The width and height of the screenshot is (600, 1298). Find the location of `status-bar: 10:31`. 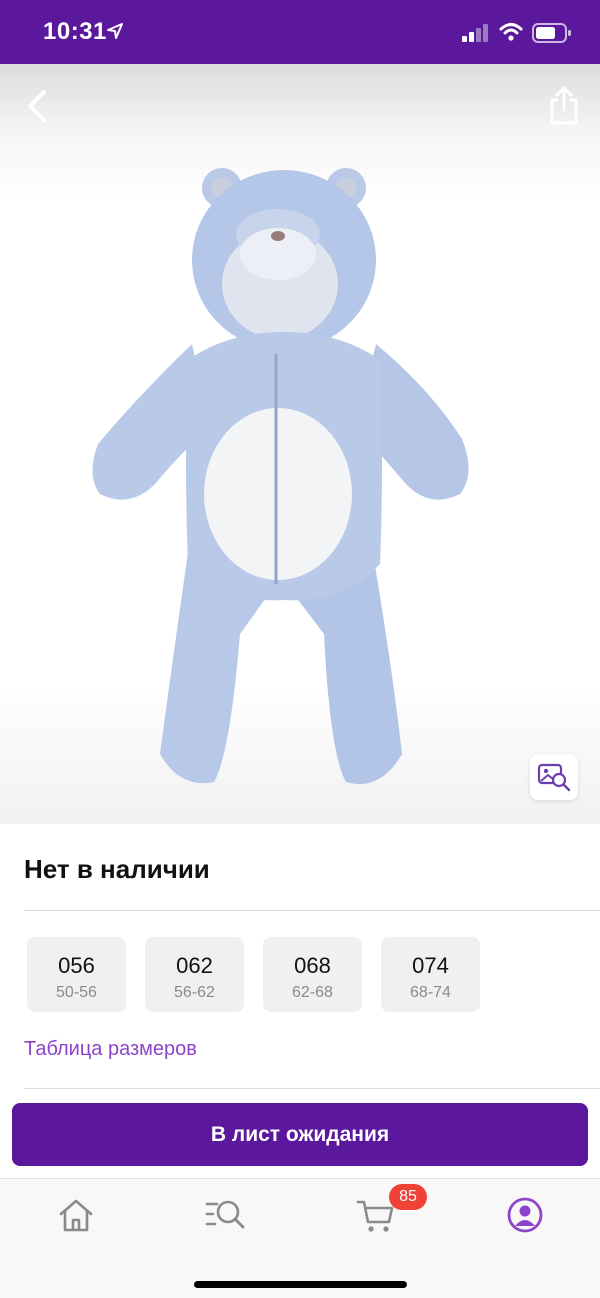

status-bar: 10:31 is located at coordinates (300, 32).